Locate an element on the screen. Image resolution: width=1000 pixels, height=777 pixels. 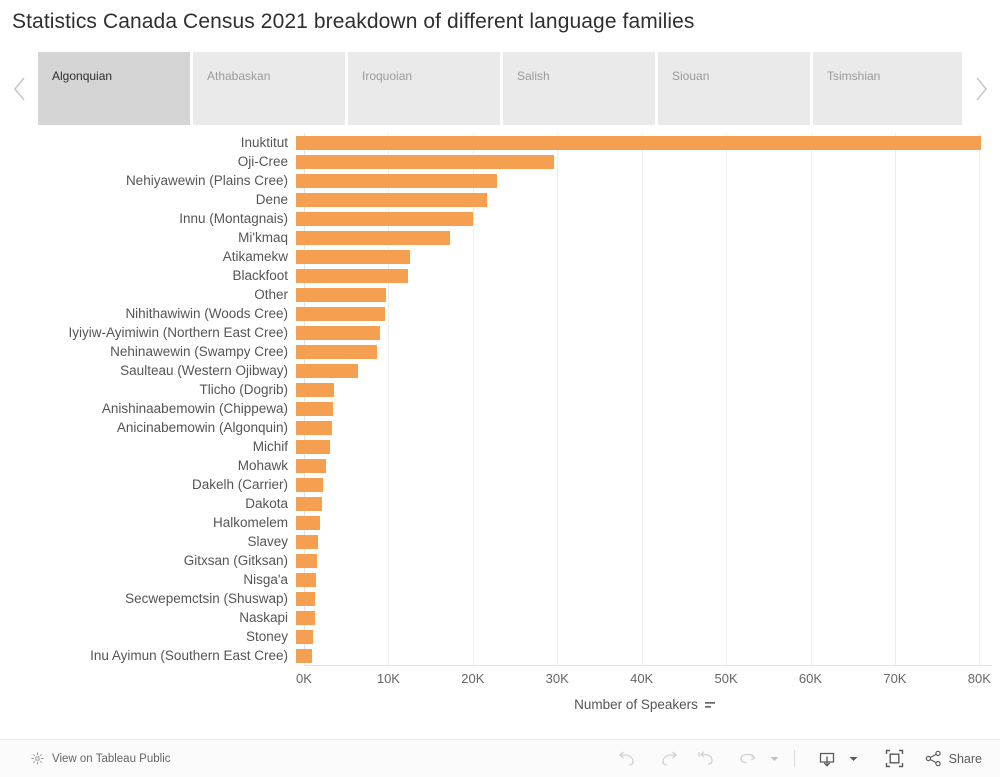
view-on-tableau-public-link: View on Tableau Public is located at coordinates (100, 758).